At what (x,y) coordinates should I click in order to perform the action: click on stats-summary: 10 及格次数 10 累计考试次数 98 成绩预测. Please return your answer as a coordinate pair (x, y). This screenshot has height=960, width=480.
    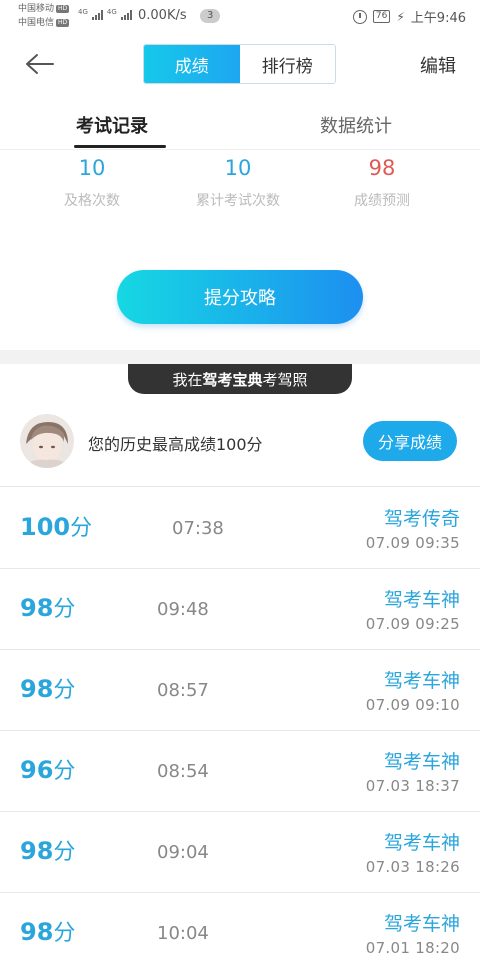
    Looking at the image, I should click on (240, 190).